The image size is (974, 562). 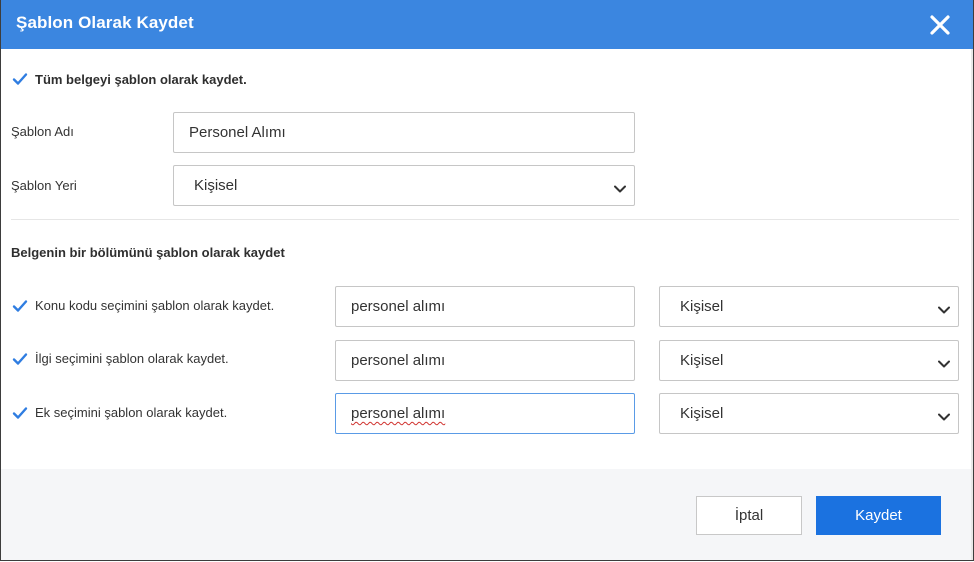 What do you see at coordinates (404, 185) in the screenshot?
I see `template-location-select: Kişisel` at bounding box center [404, 185].